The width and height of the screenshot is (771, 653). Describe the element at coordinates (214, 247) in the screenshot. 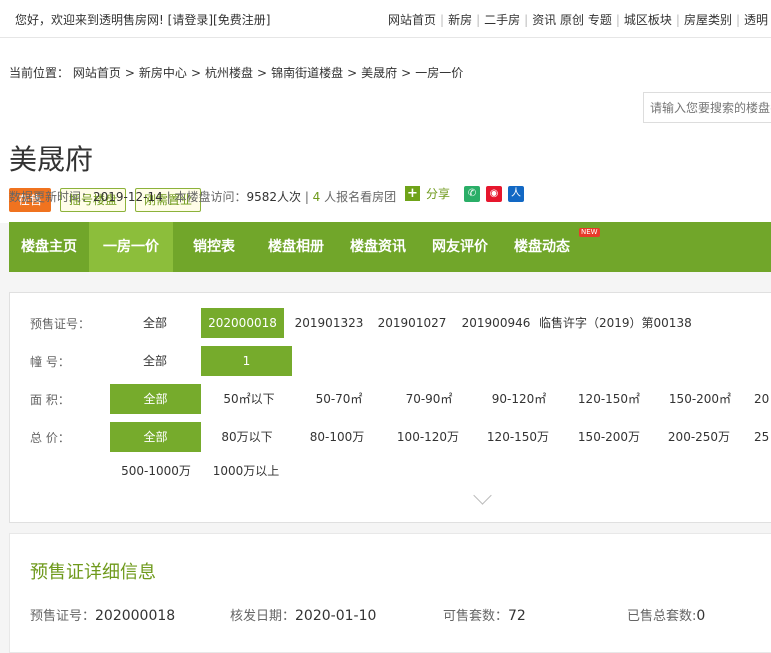

I see `tab-sales-control: 销控表` at that location.